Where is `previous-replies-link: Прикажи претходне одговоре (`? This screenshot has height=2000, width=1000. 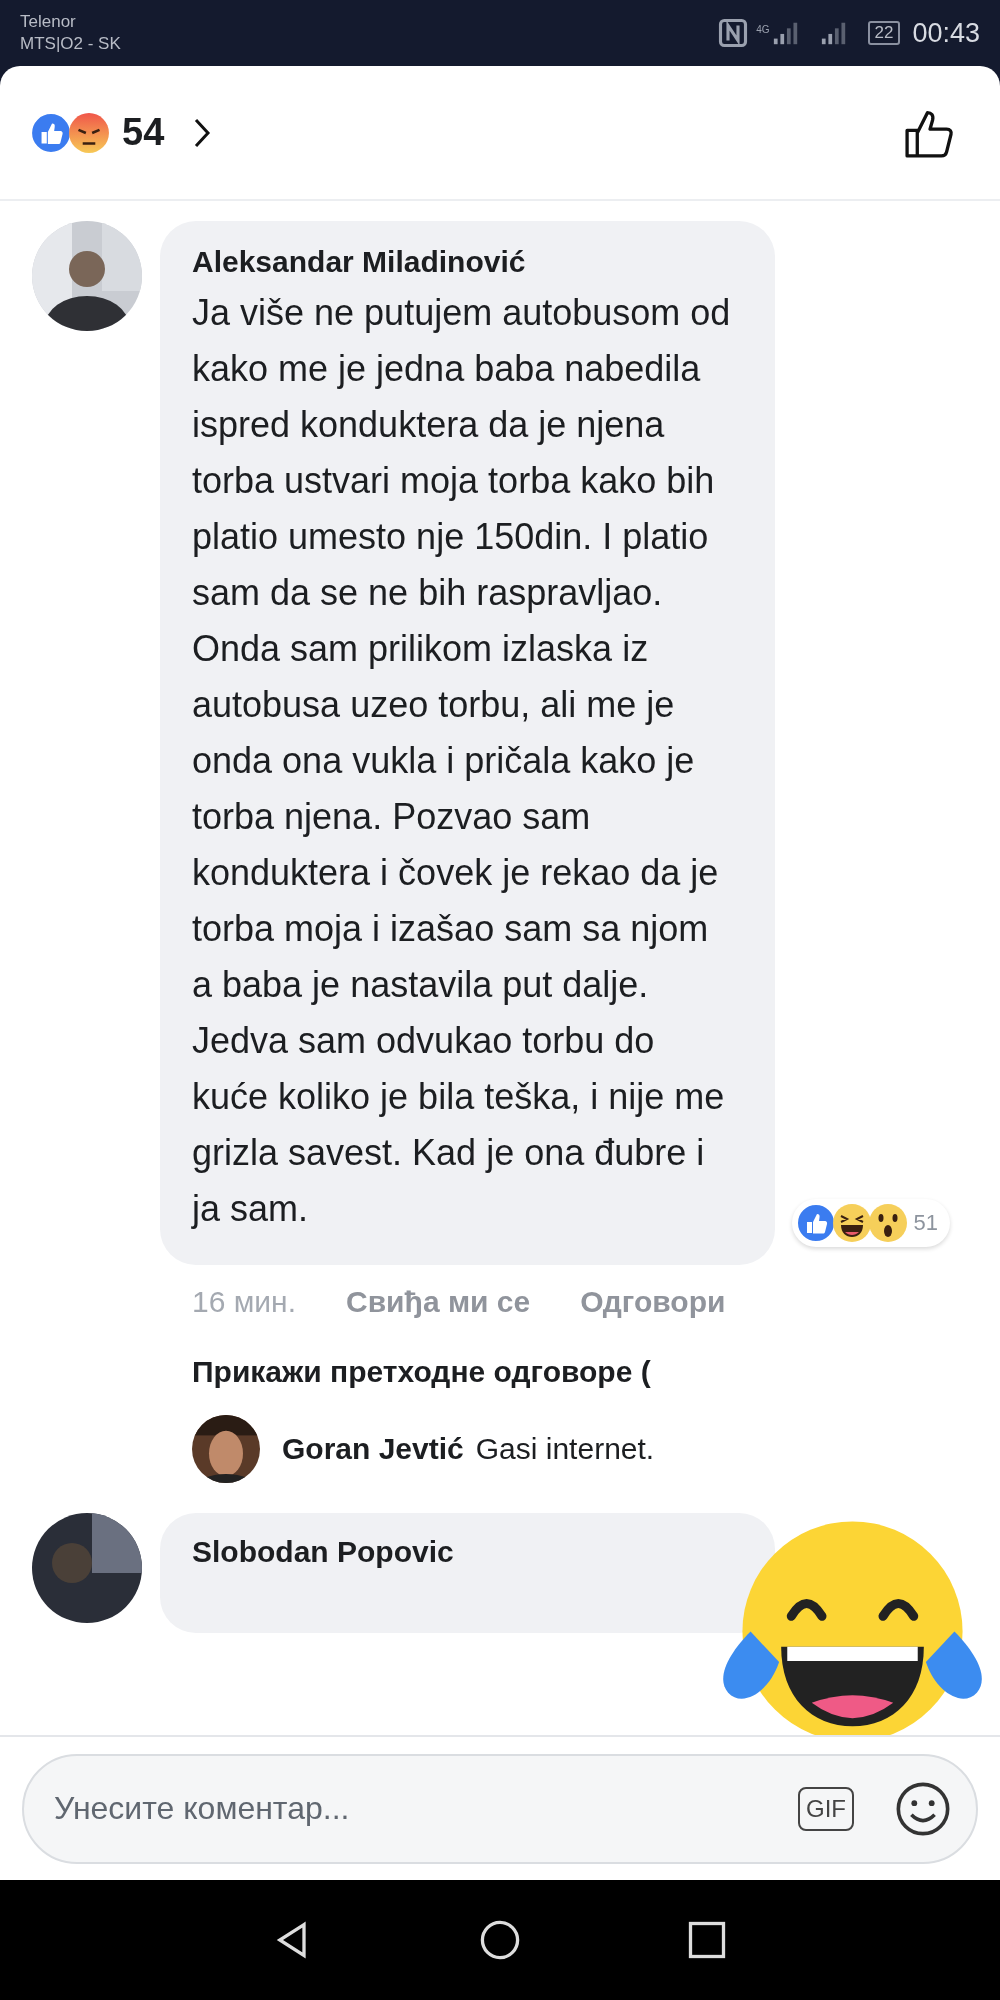 previous-replies-link: Прикажи претходне одговоре ( is located at coordinates (483, 1372).